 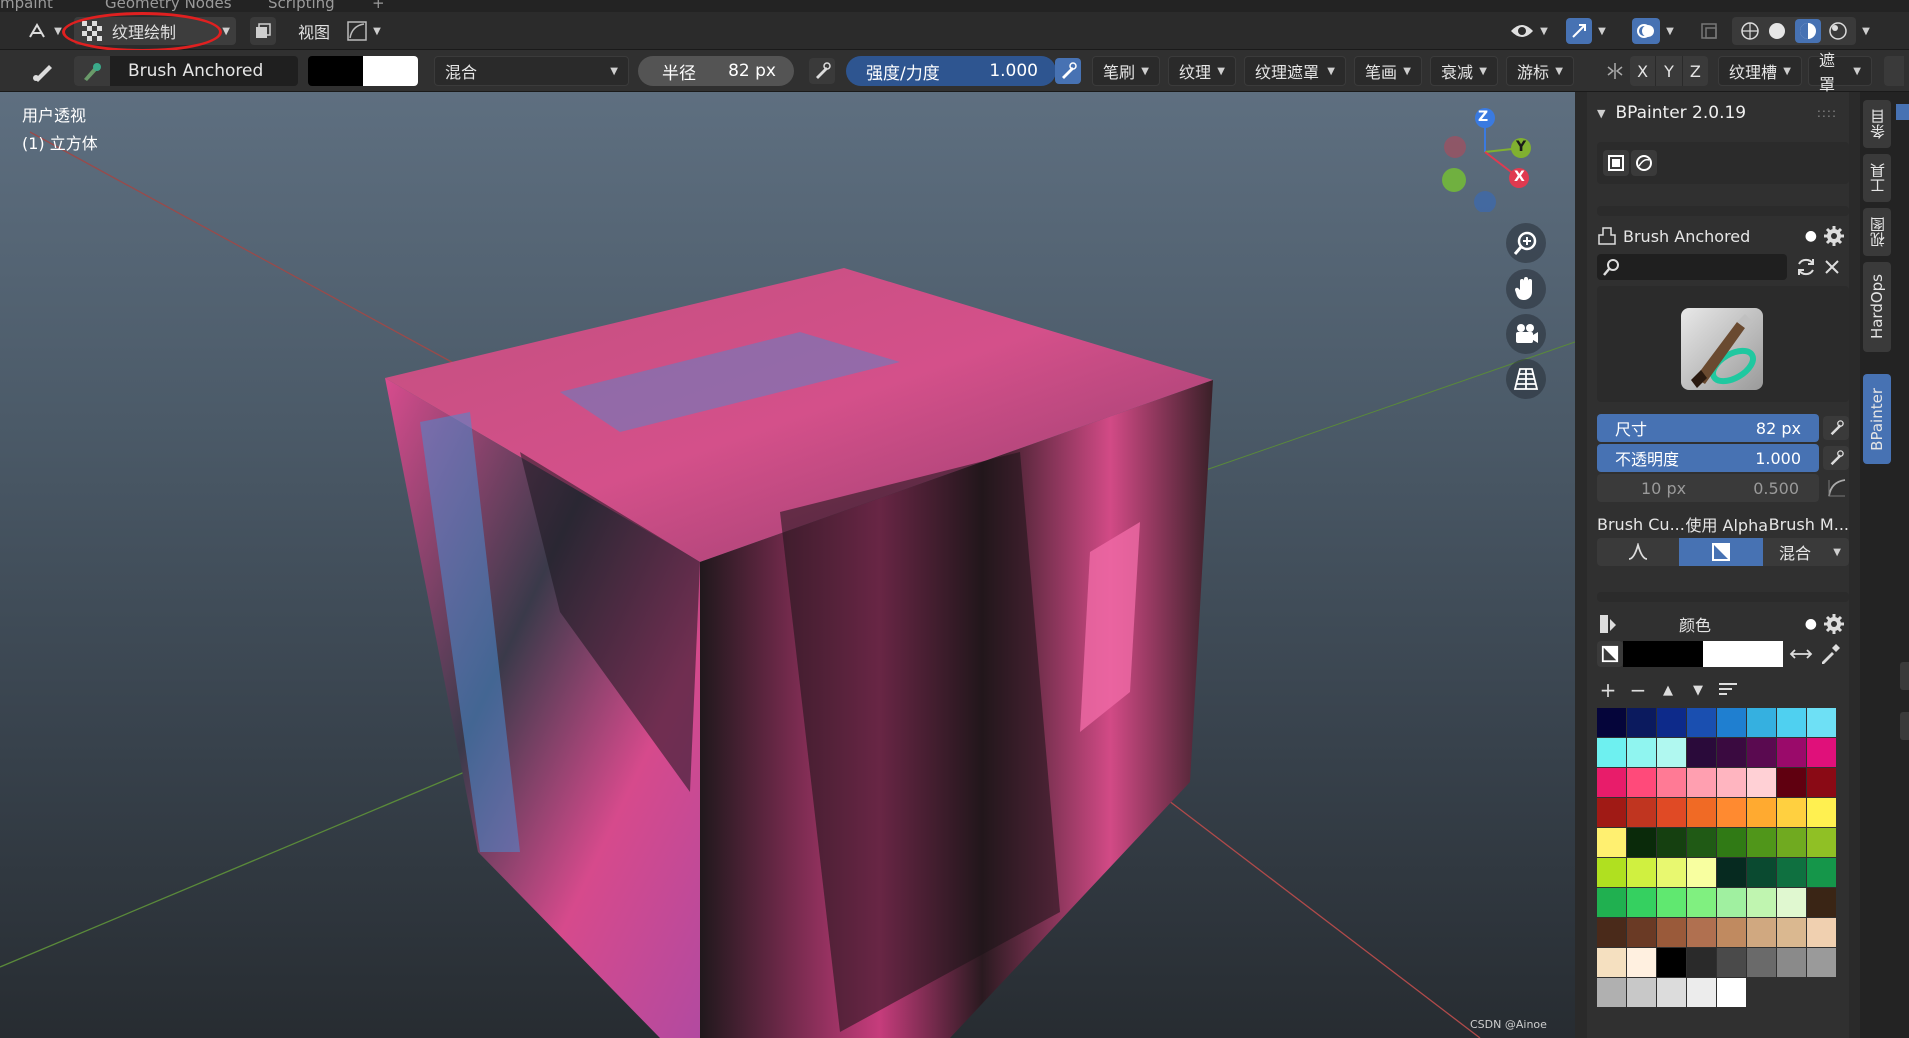 I want to click on editor-type-button: ▼, so click(x=44, y=31).